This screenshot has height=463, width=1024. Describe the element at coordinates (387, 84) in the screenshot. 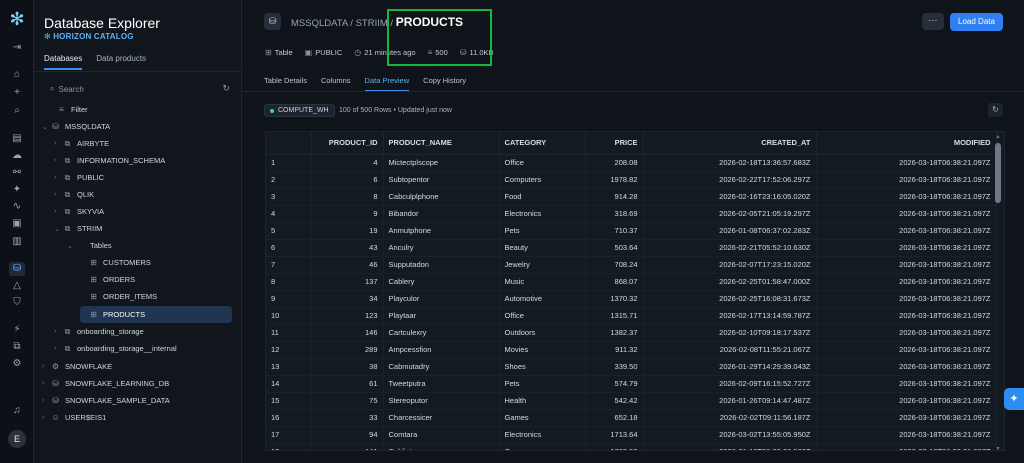

I see `tab-data-preview: Data Preview` at that location.